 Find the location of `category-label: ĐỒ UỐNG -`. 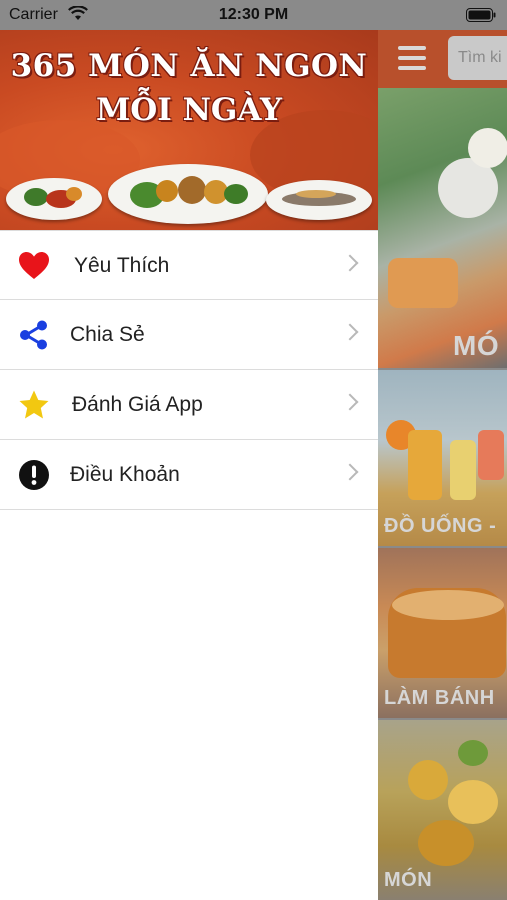

category-label: ĐỒ UỐNG - is located at coordinates (440, 526).